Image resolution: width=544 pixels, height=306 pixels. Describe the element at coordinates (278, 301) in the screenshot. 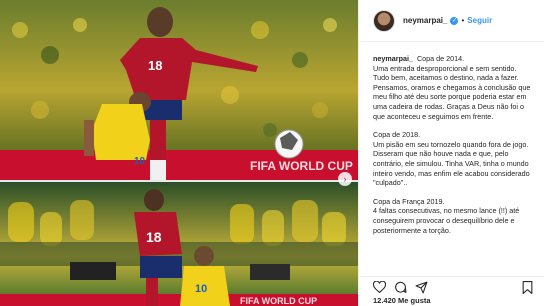

I see `board-text-bottom: FIFA WORLD CUP` at that location.